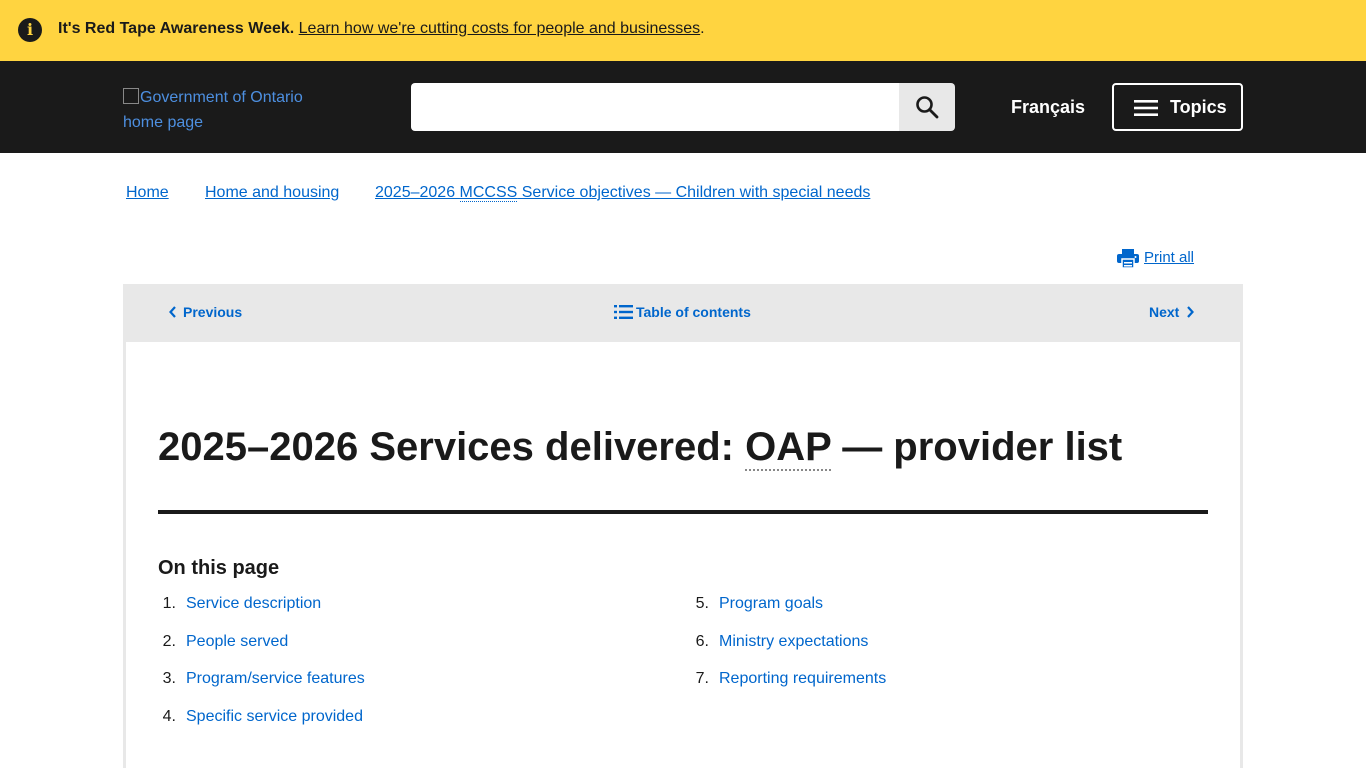 The image size is (1366, 768). I want to click on previous-link: Previous, so click(205, 312).